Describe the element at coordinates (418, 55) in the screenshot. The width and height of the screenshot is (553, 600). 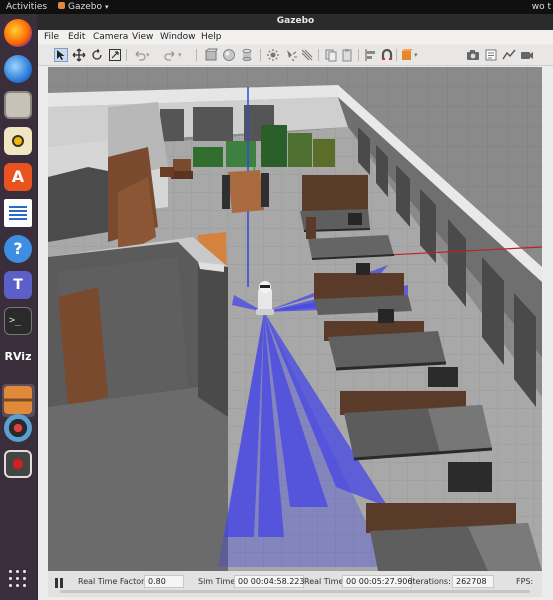
I see `view-dropdown-icon: ▾` at that location.